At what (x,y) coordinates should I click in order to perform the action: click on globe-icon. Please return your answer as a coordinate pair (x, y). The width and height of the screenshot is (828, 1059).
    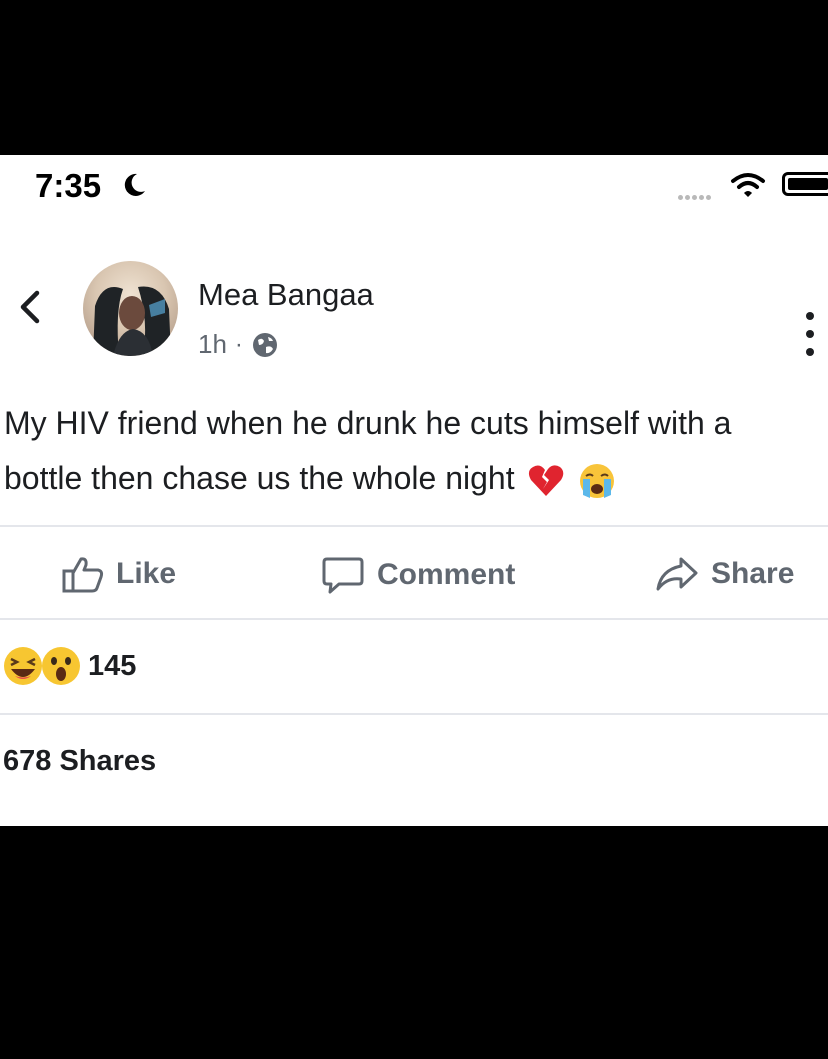
    Looking at the image, I should click on (264, 344).